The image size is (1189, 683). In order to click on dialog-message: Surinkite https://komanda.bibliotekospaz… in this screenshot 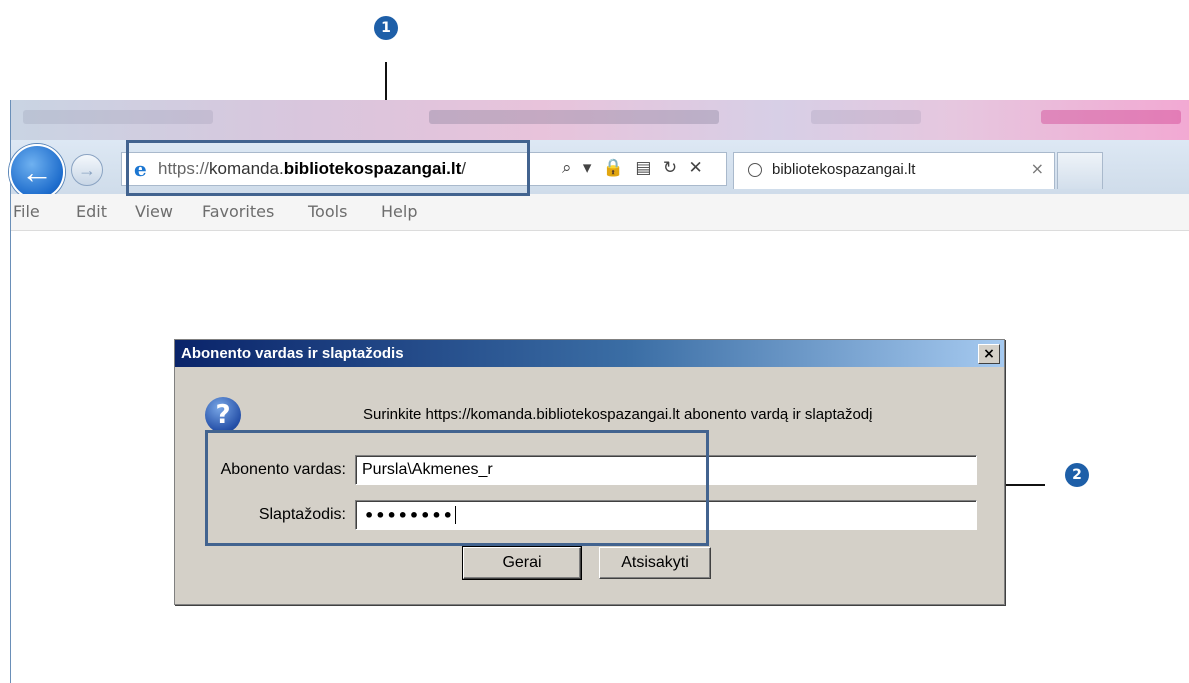, I will do `click(618, 414)`.